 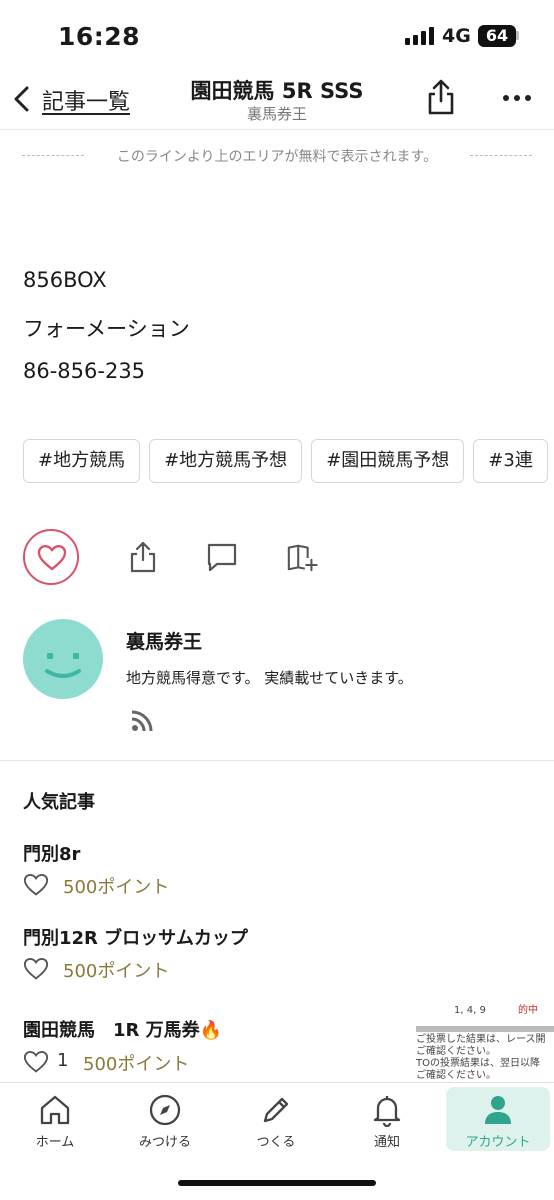 I want to click on popular-article-title: 門別8r, so click(x=51, y=853).